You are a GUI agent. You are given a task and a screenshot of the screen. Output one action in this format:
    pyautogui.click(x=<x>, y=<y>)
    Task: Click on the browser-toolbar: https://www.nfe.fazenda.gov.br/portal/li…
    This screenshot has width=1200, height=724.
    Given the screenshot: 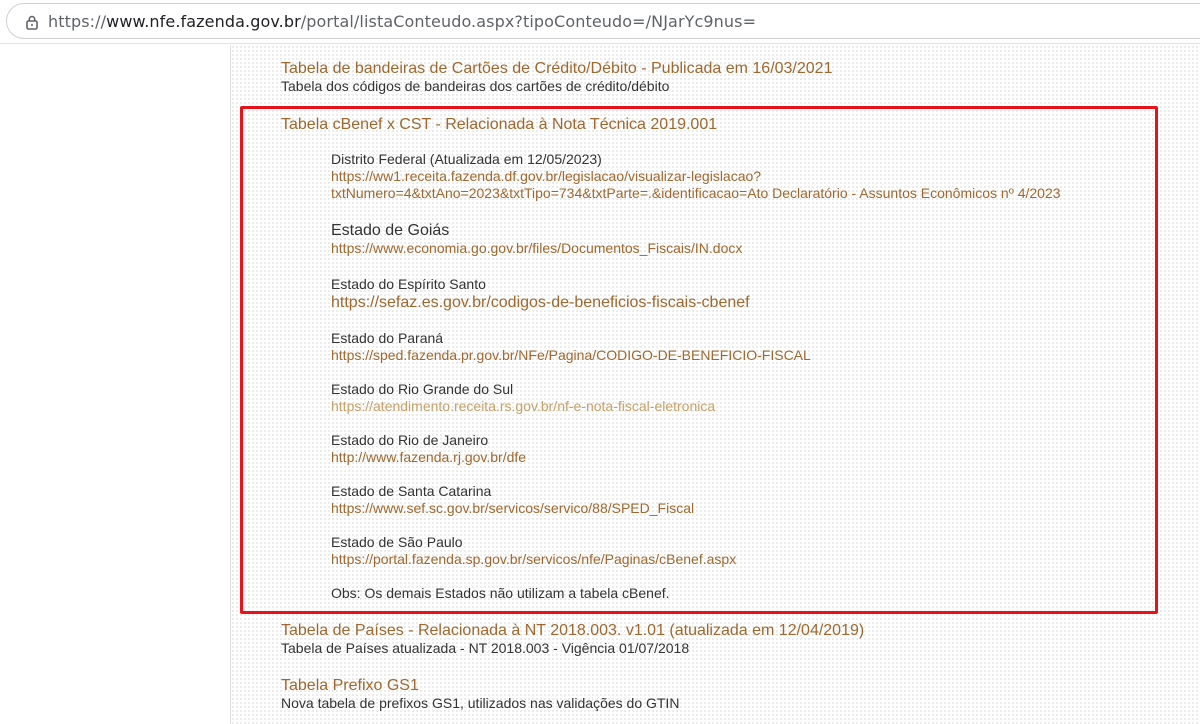 What is the action you would take?
    pyautogui.click(x=600, y=22)
    